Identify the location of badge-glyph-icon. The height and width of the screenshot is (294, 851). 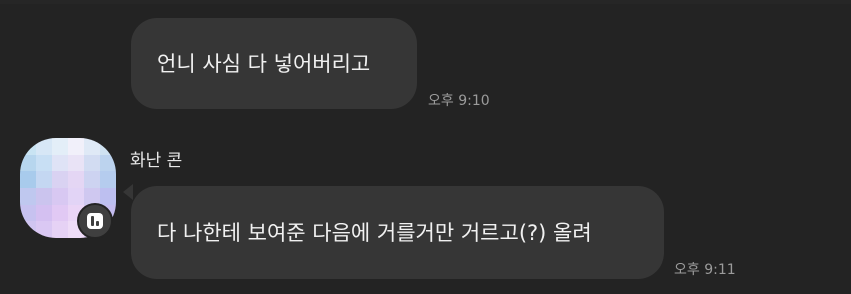
(95, 221).